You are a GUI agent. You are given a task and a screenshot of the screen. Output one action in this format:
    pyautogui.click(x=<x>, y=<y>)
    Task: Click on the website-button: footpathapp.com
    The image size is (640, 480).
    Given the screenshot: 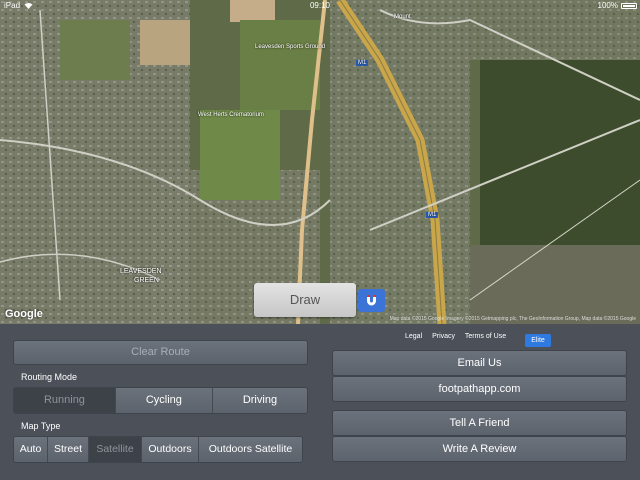 What is the action you would take?
    pyautogui.click(x=479, y=389)
    